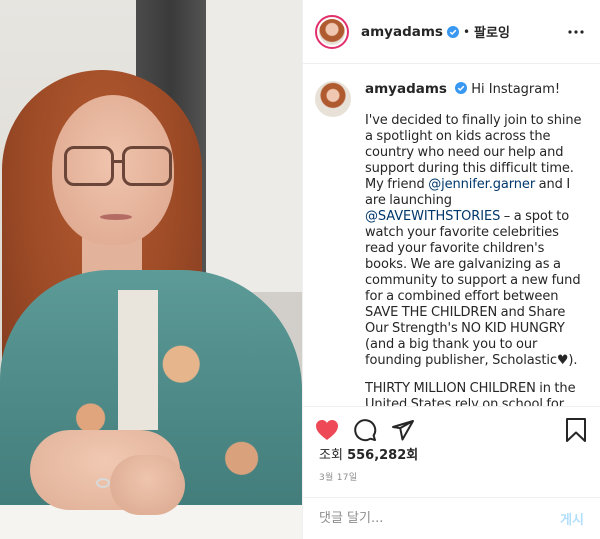  I want to click on like-button, so click(327, 430).